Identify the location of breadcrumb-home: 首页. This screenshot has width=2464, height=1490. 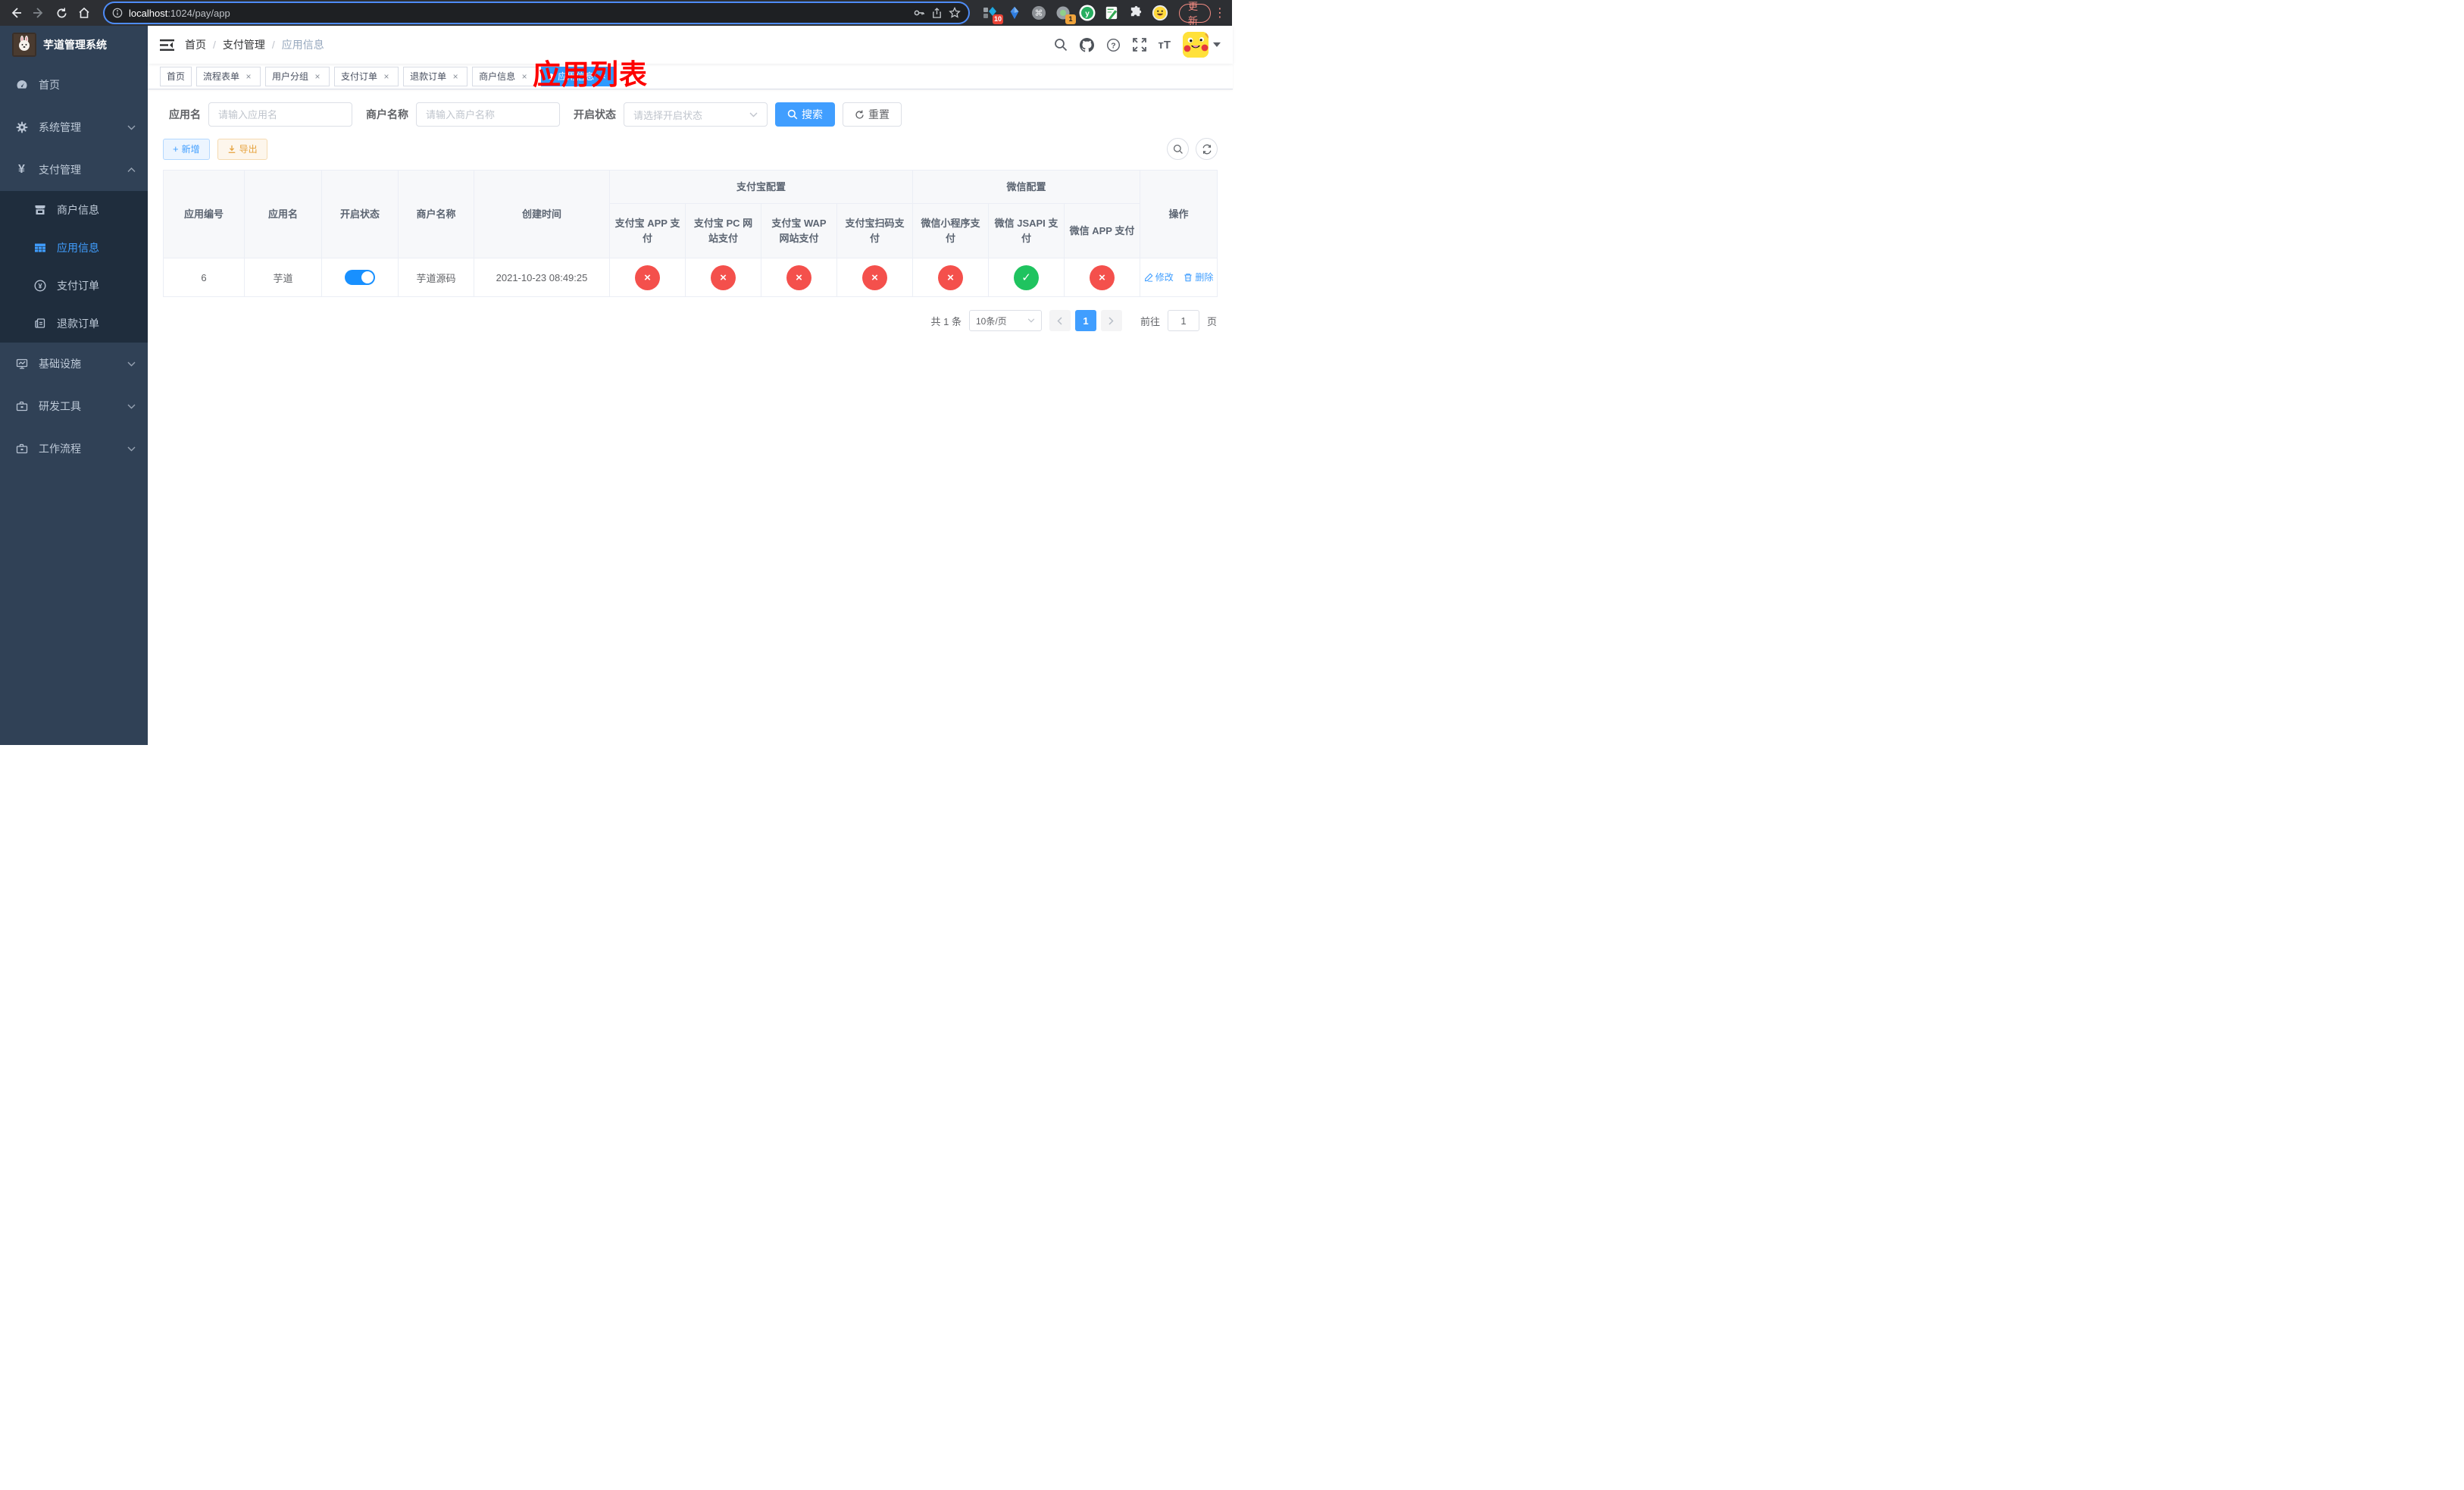
(195, 44).